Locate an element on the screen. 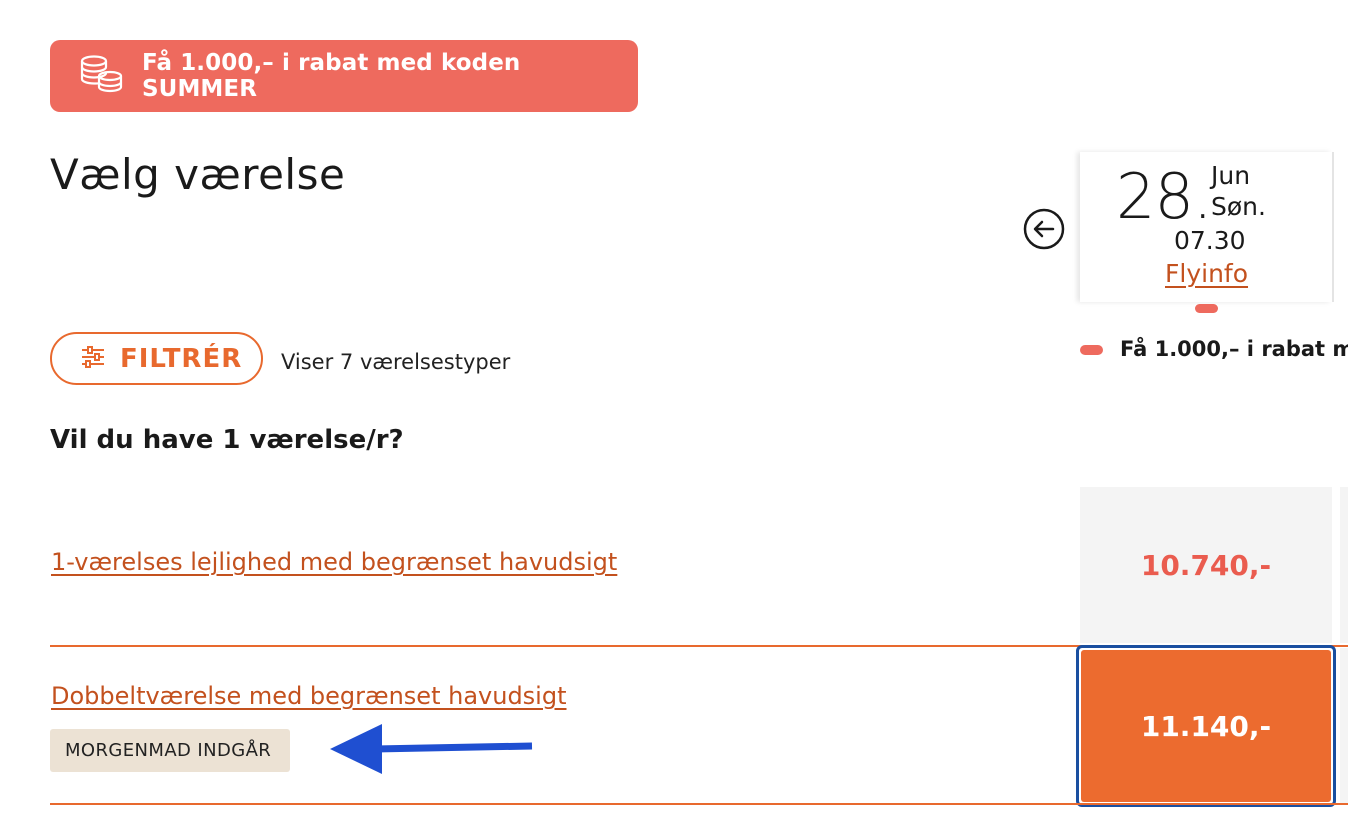 This screenshot has height=820, width=1348. sliders-icon is located at coordinates (93, 358).